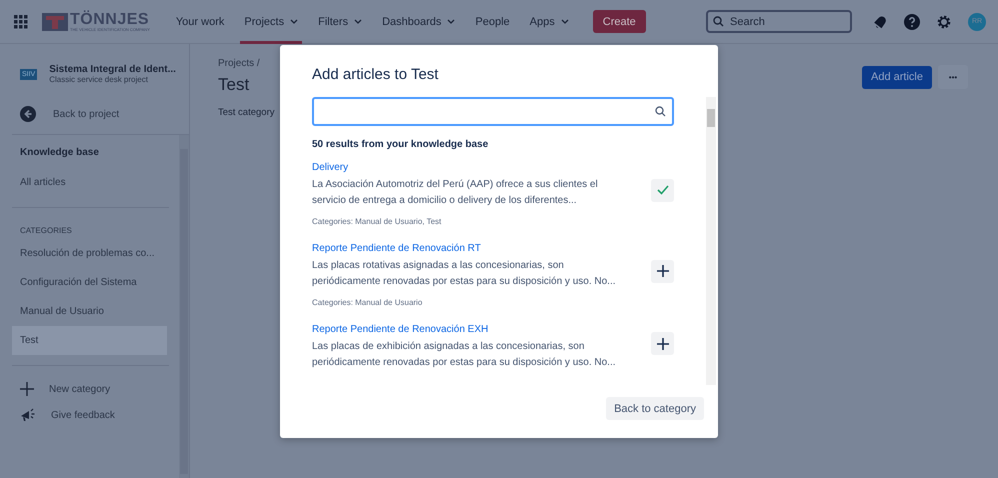 Image resolution: width=998 pixels, height=478 pixels. Describe the element at coordinates (200, 22) in the screenshot. I see `nav-item: Your work` at that location.